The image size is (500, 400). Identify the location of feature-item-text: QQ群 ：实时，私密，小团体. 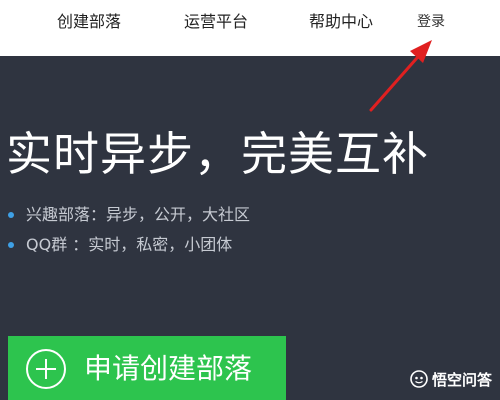
(129, 244).